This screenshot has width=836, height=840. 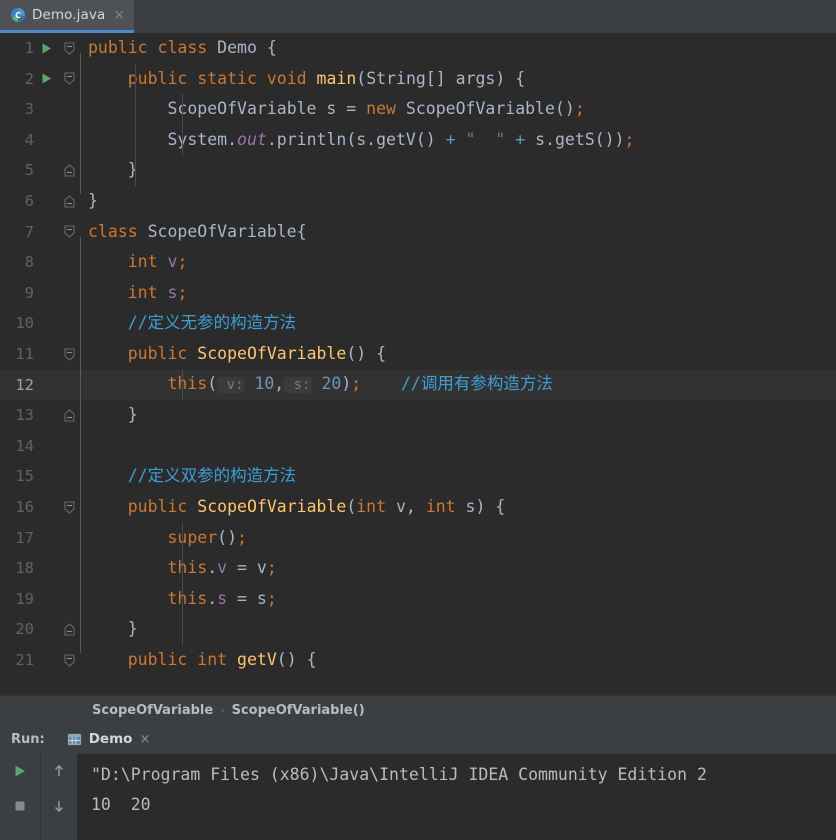 What do you see at coordinates (459, 415) in the screenshot?
I see `code-text: }` at bounding box center [459, 415].